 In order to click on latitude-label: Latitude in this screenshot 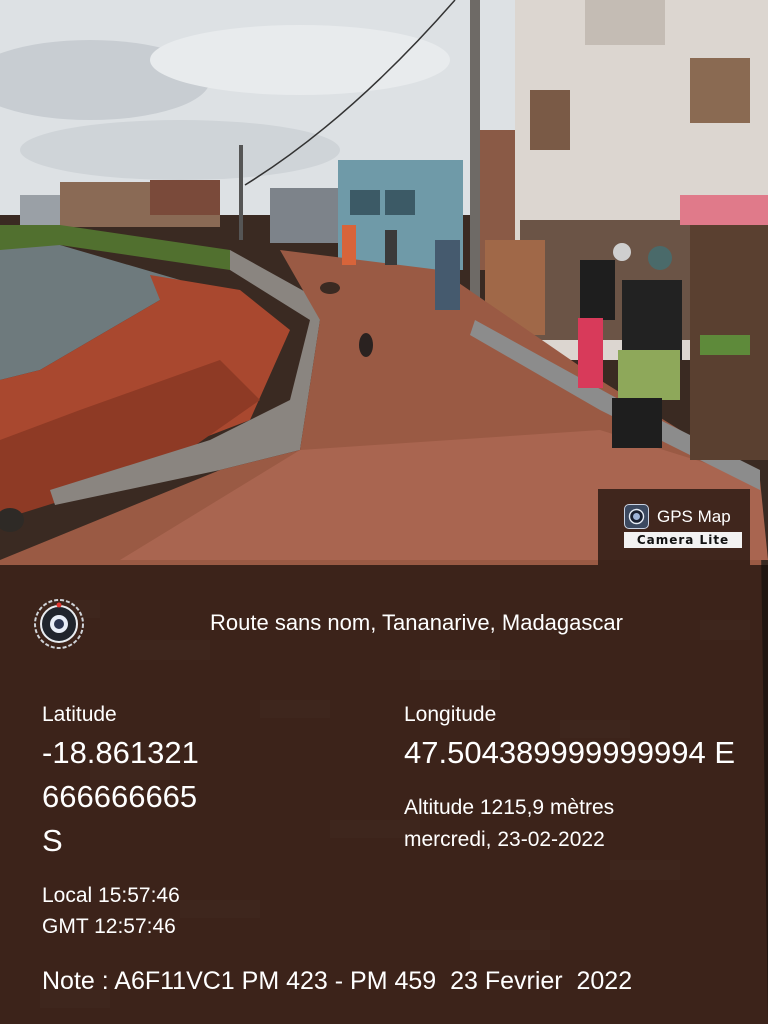, I will do `click(79, 714)`.